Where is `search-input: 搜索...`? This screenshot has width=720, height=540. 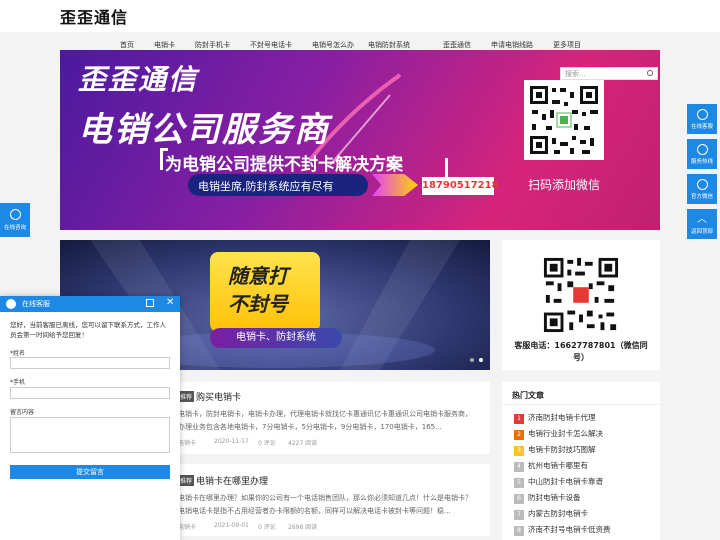
search-input: 搜索... is located at coordinates (609, 73).